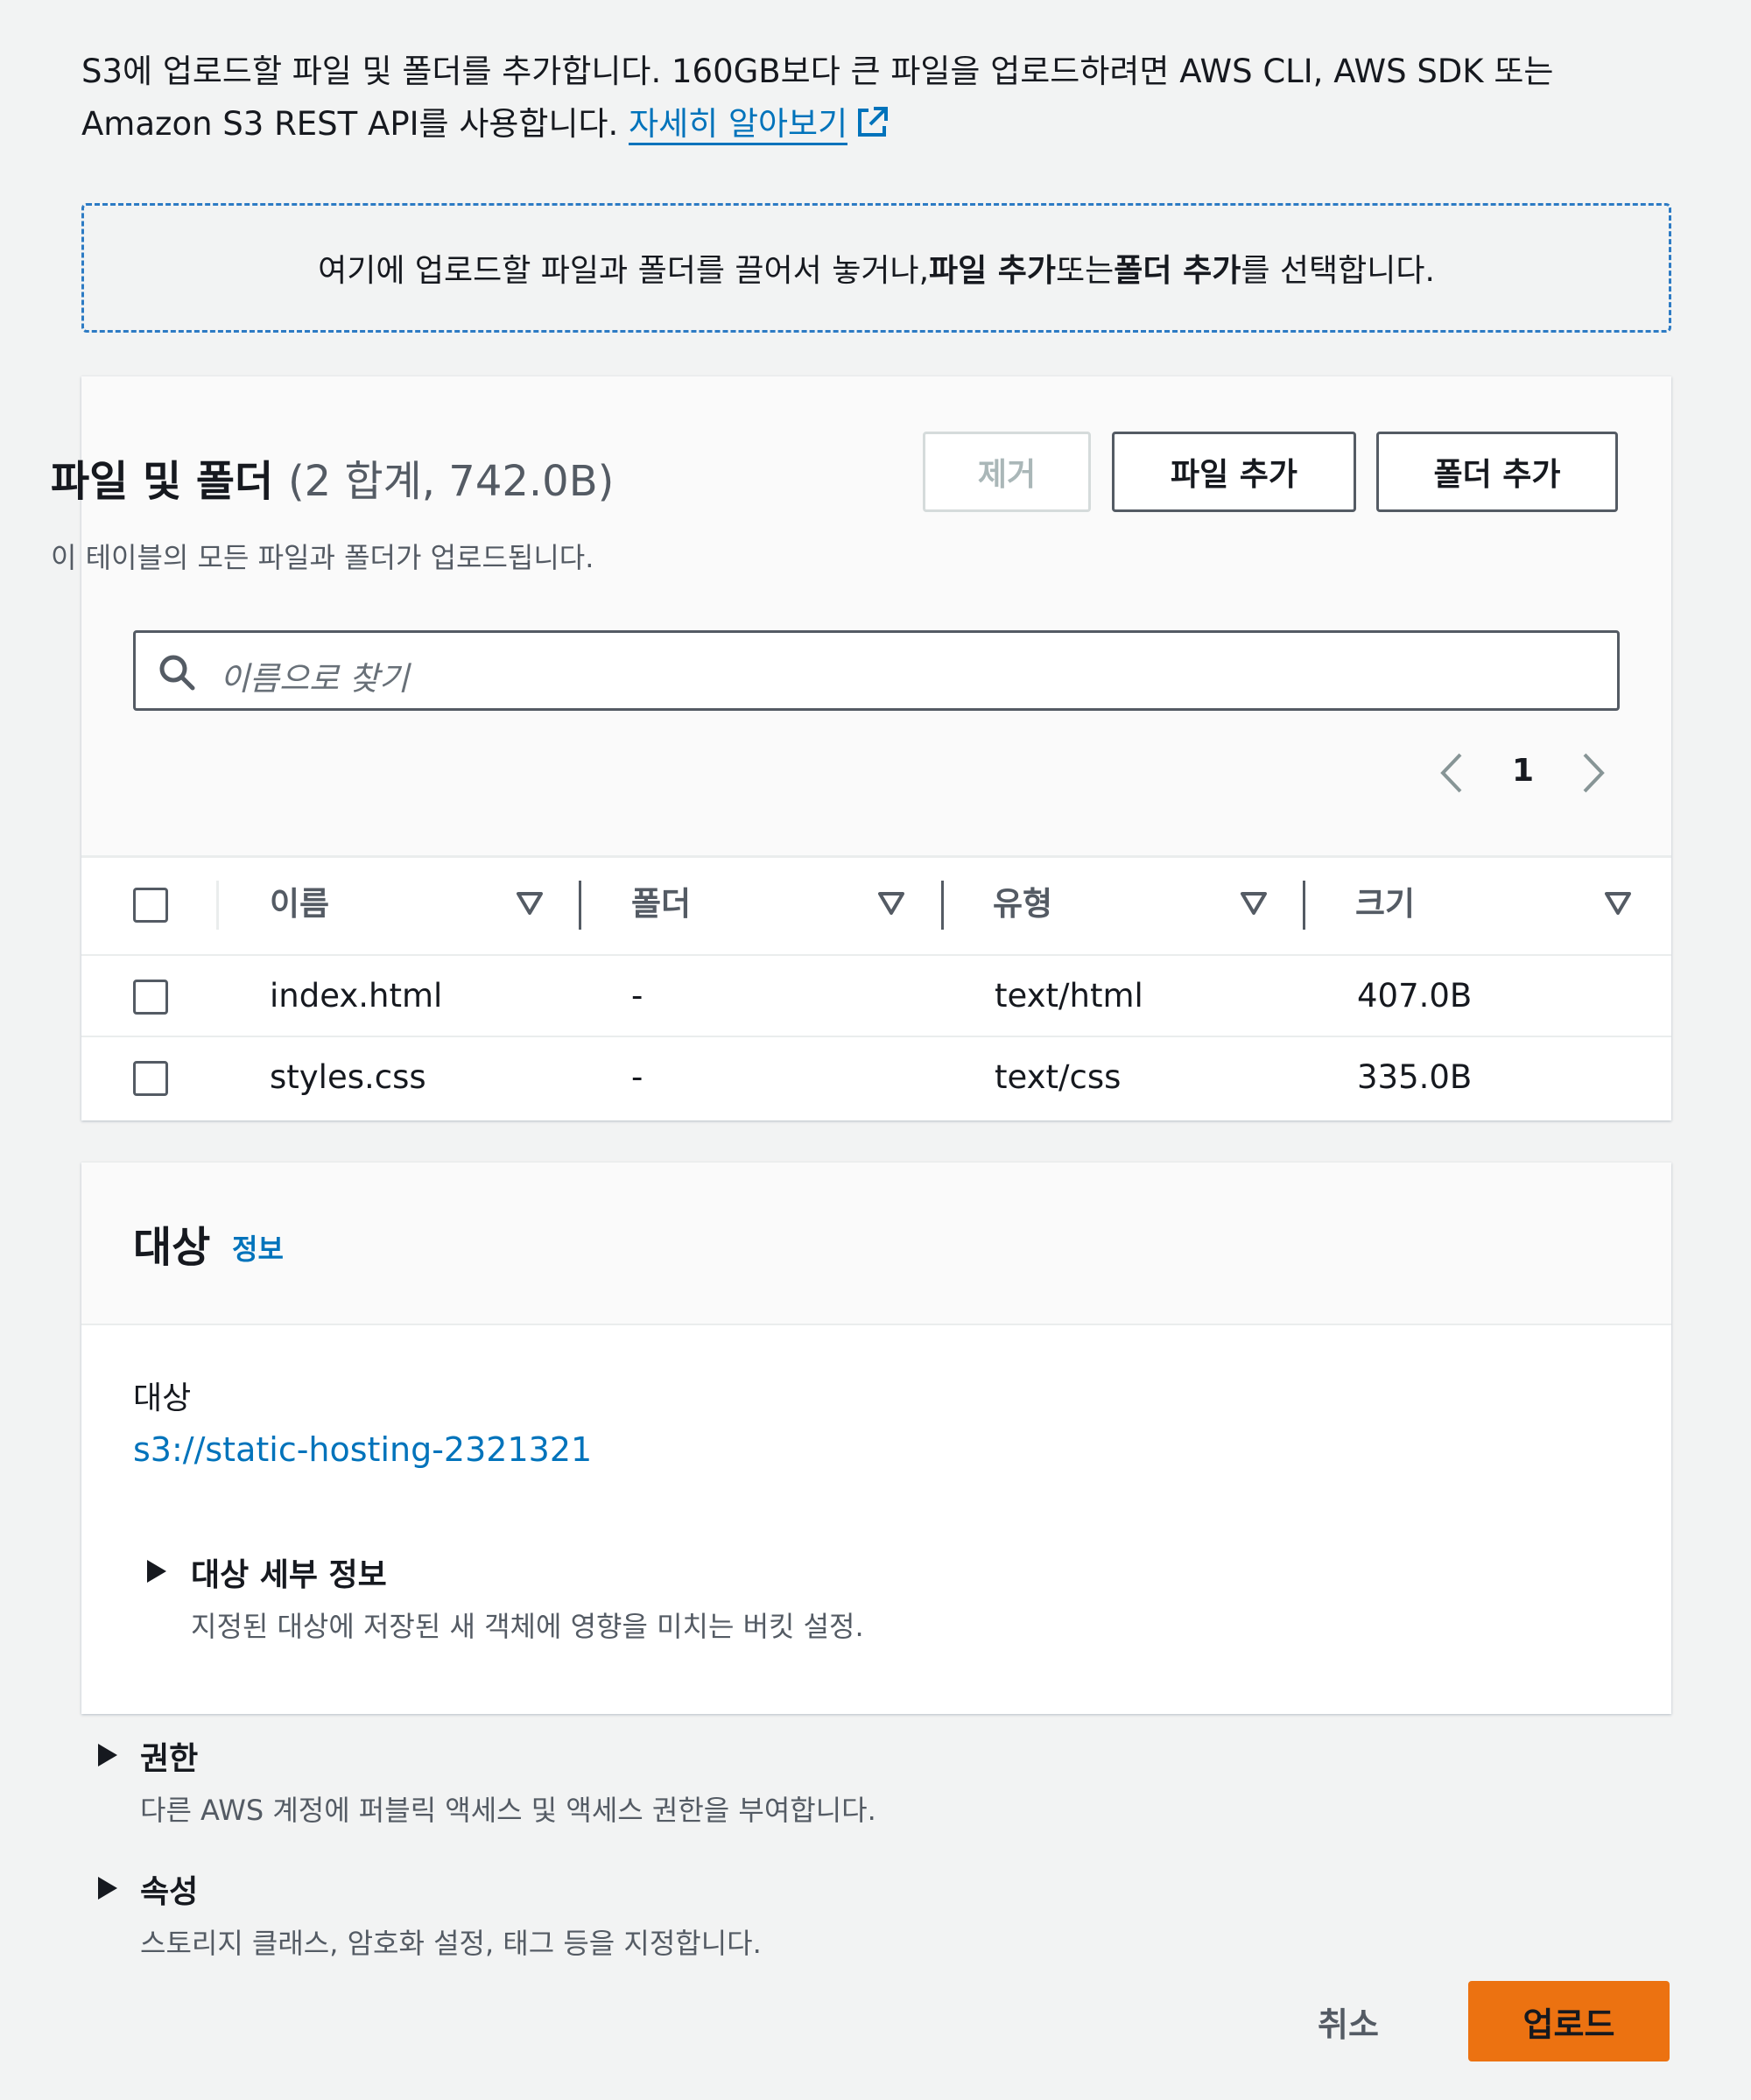 This screenshot has height=2100, width=1751. Describe the element at coordinates (150, 905) in the screenshot. I see `select-all-checkbox` at that location.